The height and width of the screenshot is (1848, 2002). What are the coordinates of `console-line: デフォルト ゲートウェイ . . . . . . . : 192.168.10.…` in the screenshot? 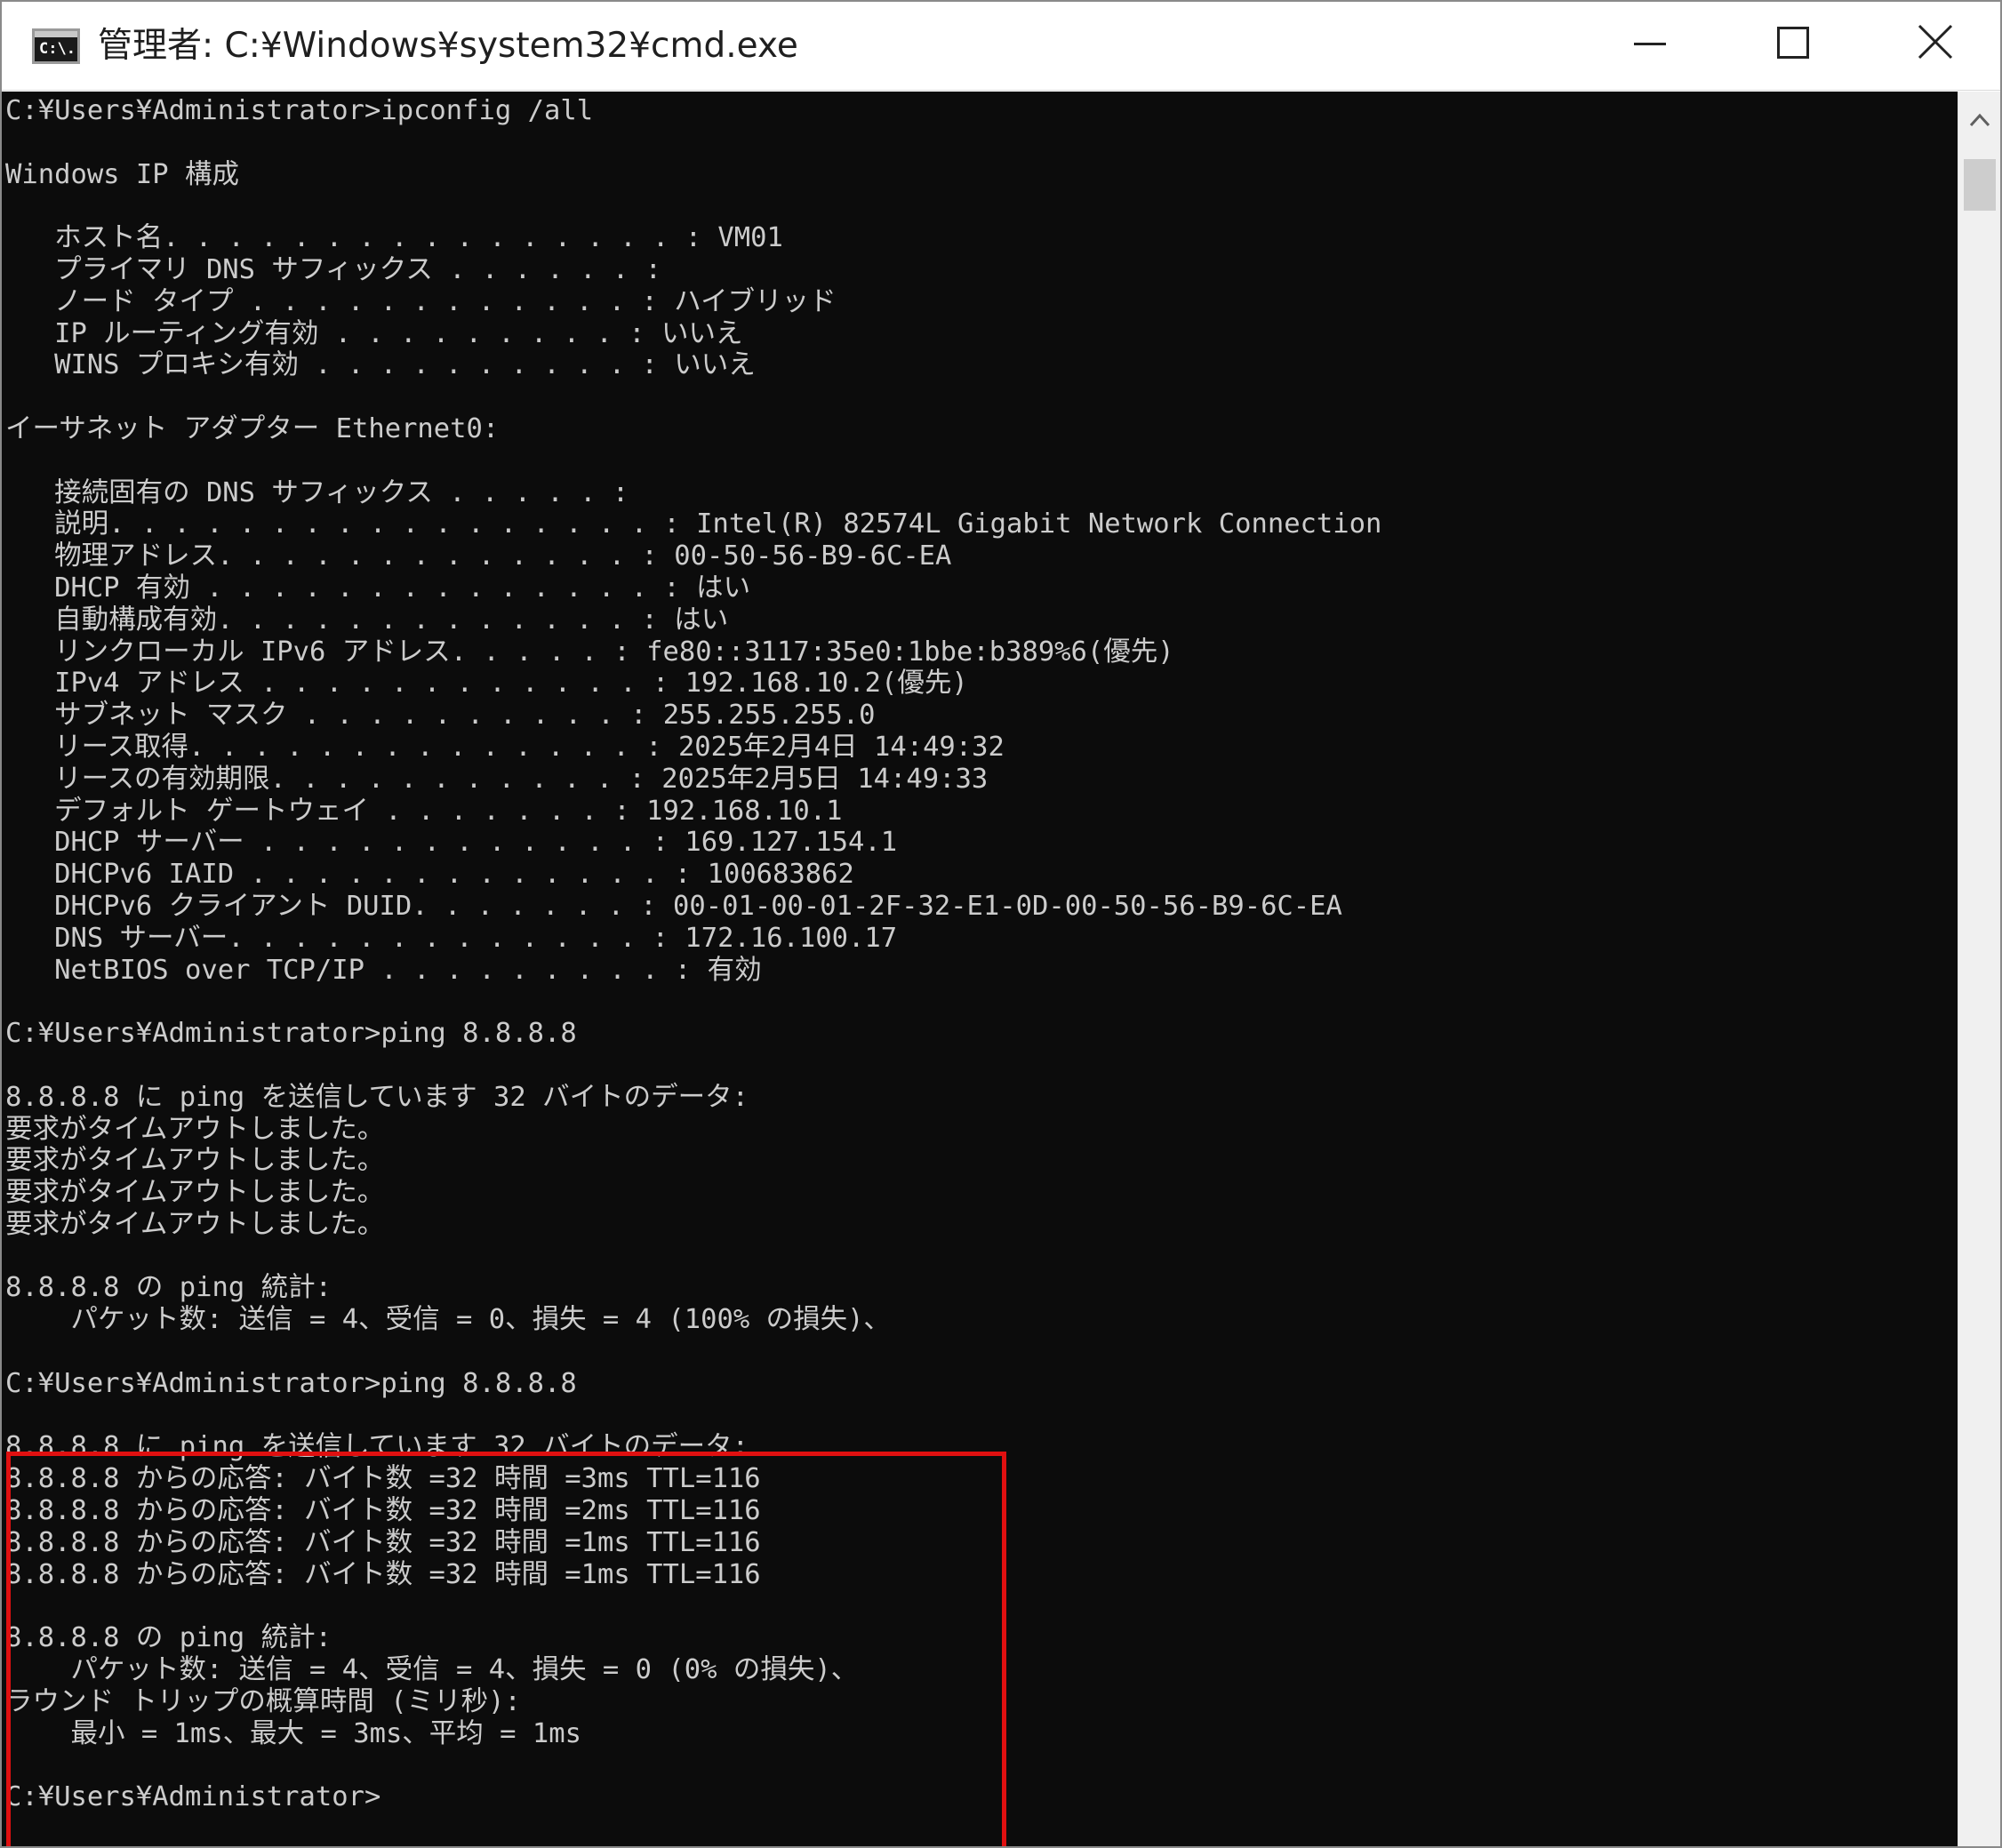 It's located at (424, 811).